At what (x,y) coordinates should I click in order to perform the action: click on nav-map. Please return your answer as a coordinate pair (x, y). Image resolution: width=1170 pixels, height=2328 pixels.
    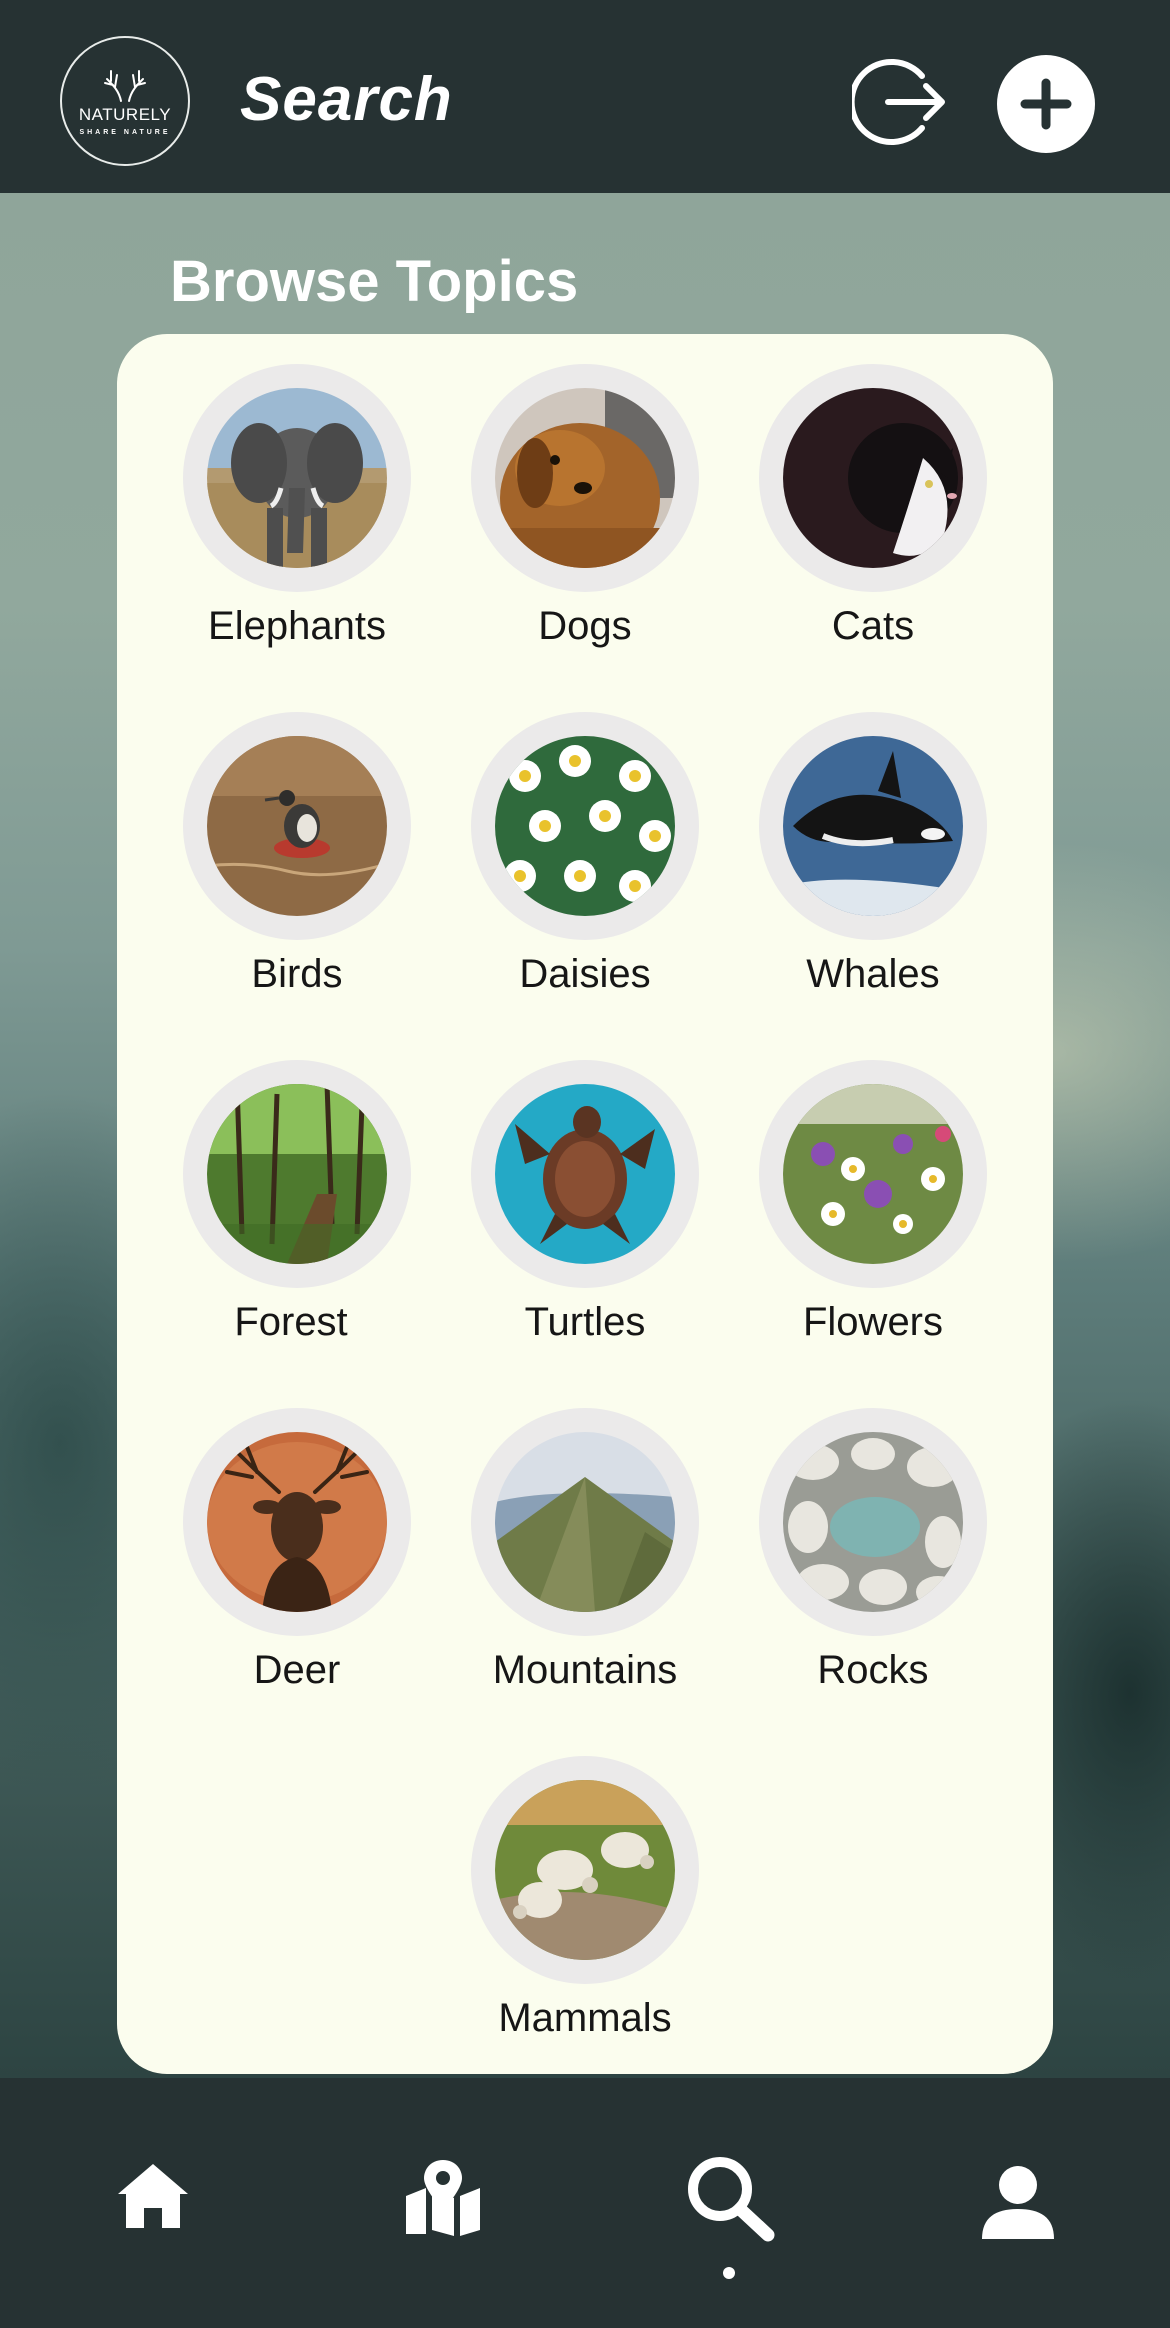
    Looking at the image, I should click on (443, 2200).